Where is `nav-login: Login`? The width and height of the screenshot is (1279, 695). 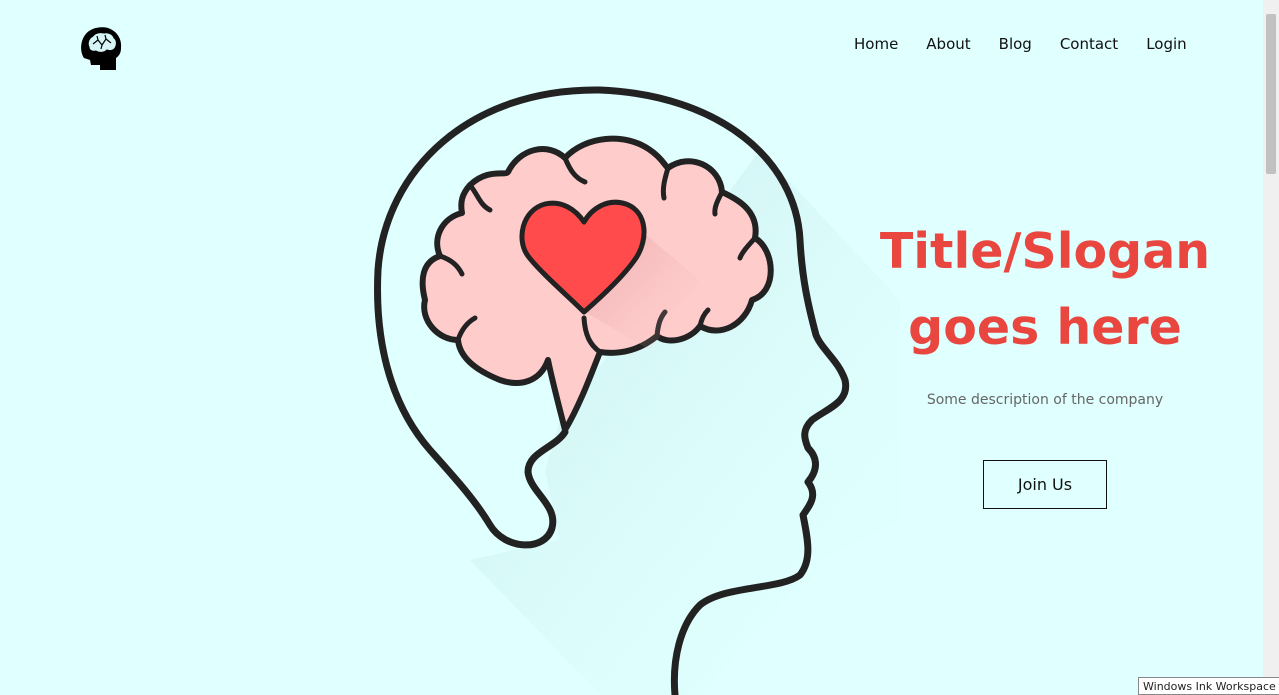 nav-login: Login is located at coordinates (1166, 44).